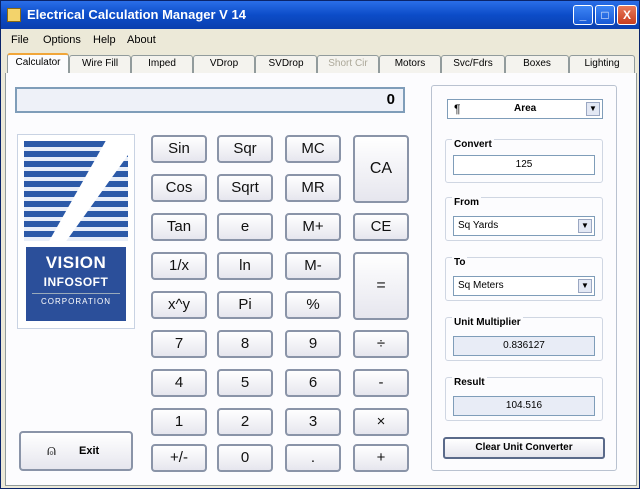 This screenshot has height=489, width=640. What do you see at coordinates (313, 458) in the screenshot?
I see `key-decimal: .` at bounding box center [313, 458].